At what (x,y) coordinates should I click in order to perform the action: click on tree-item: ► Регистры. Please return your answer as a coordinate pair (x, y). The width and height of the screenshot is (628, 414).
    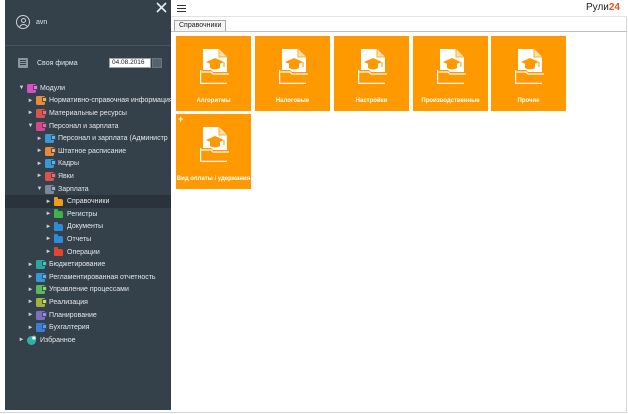
    Looking at the image, I should click on (88, 214).